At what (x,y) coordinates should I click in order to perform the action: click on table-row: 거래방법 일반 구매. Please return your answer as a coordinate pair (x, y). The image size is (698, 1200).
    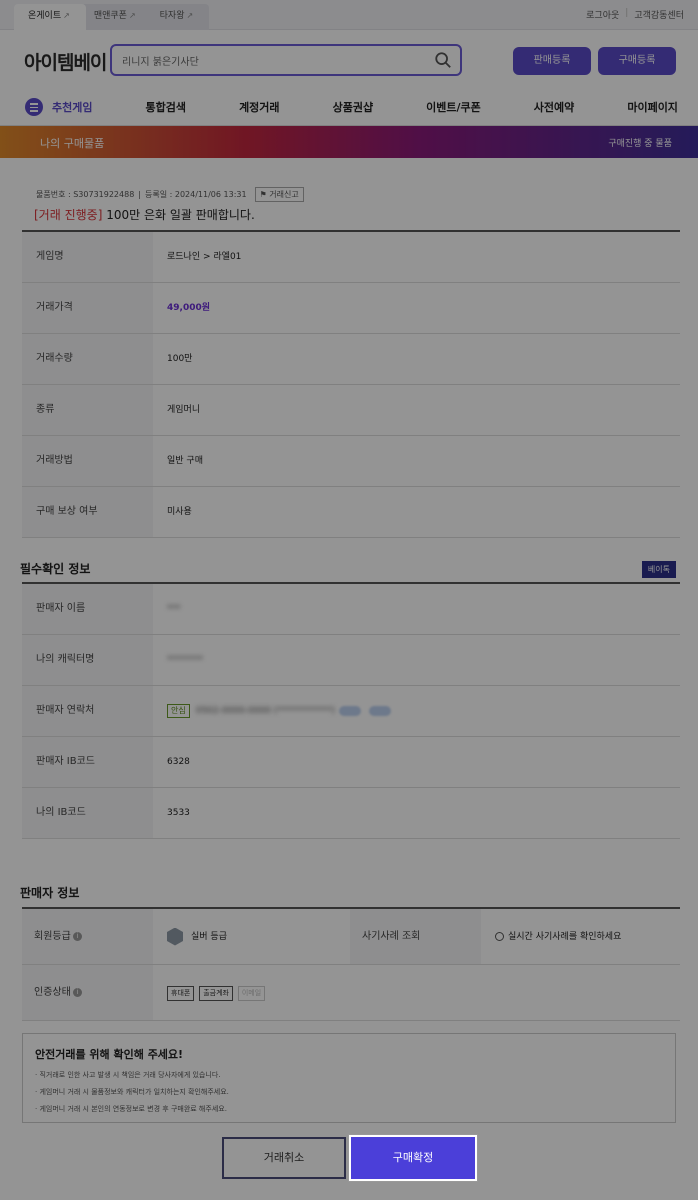
    Looking at the image, I should click on (351, 461).